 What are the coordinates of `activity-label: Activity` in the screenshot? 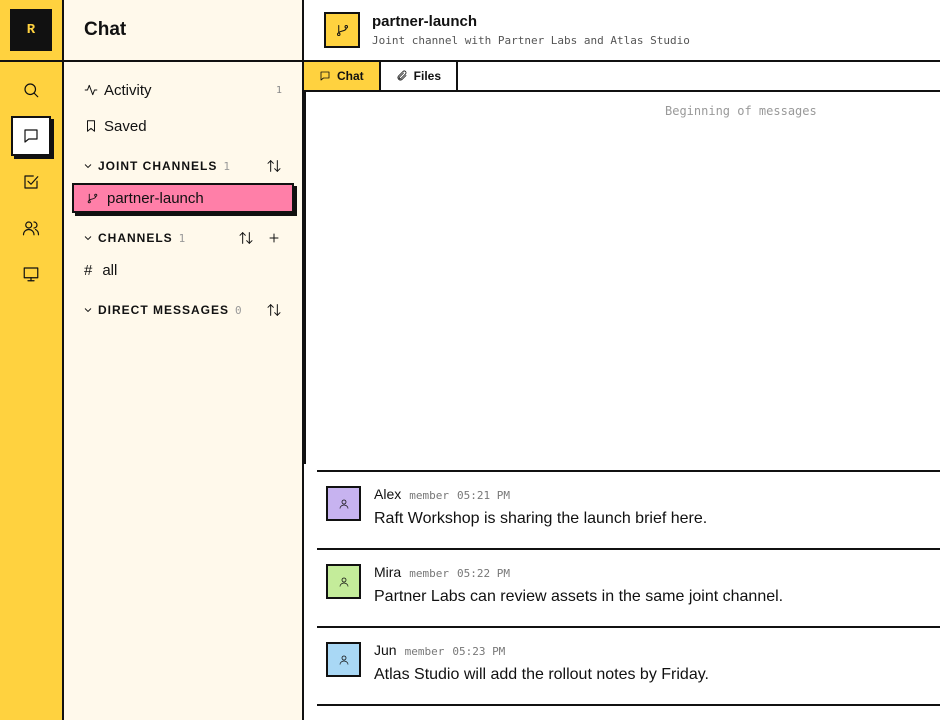 It's located at (128, 90).